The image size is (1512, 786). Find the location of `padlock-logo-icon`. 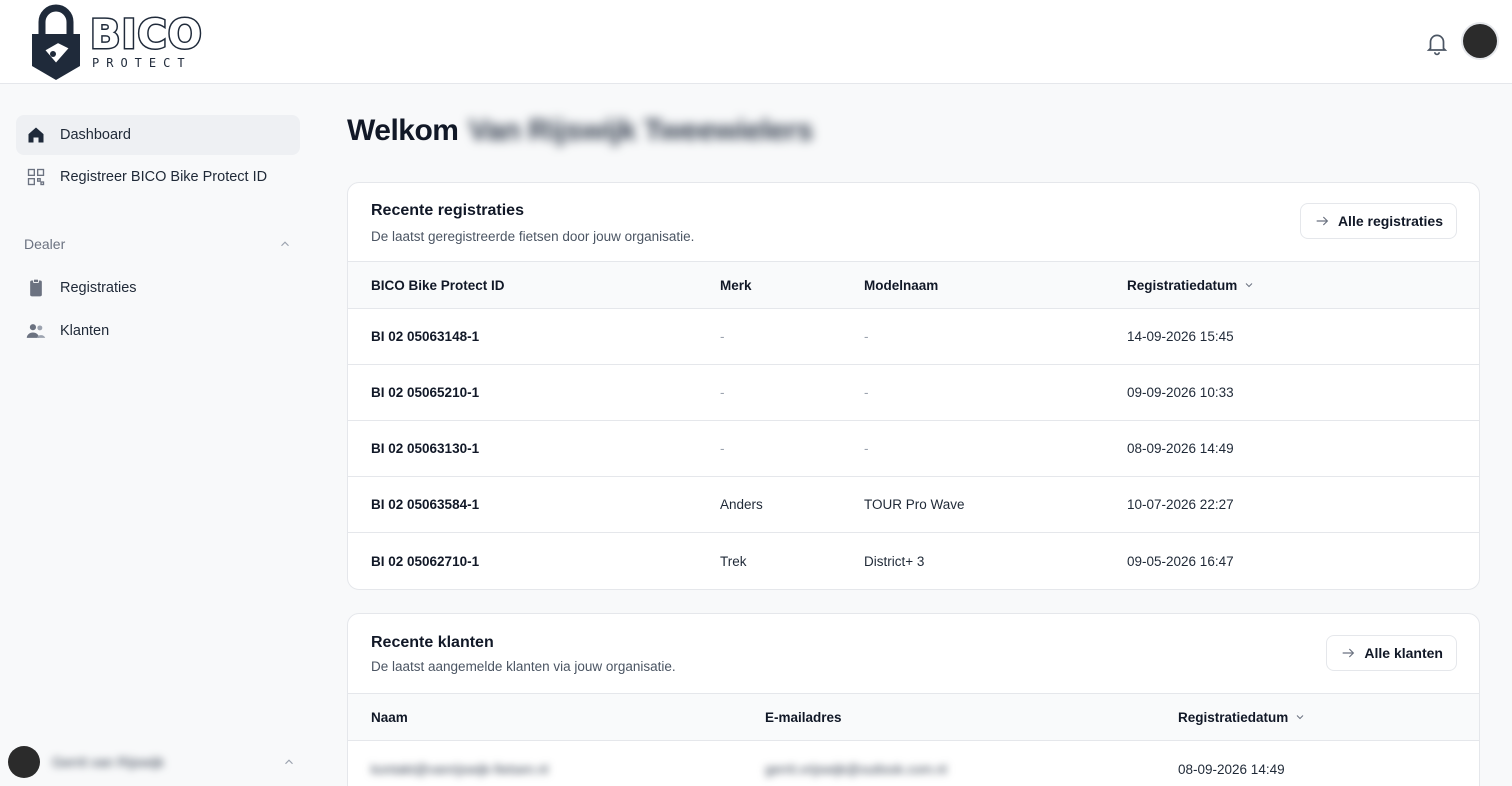

padlock-logo-icon is located at coordinates (56, 42).